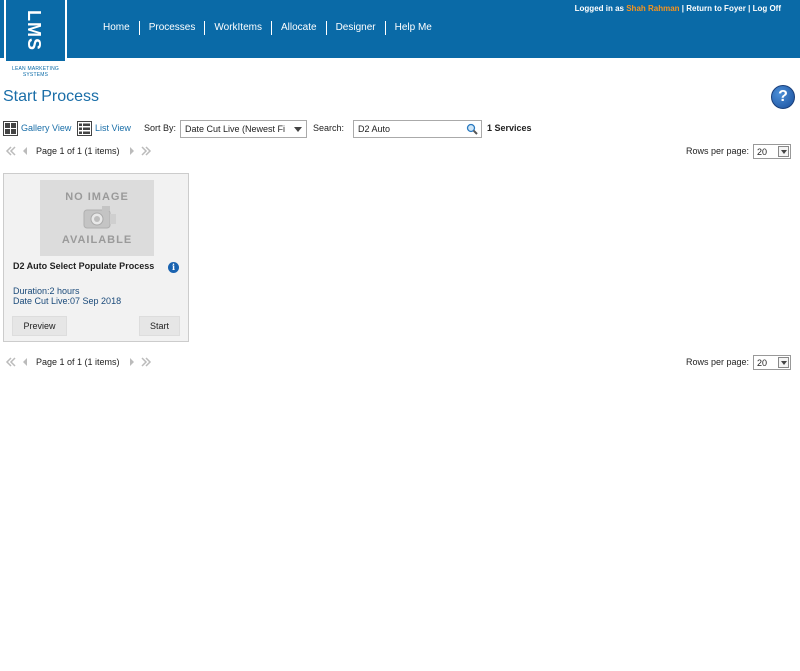 Image resolution: width=800 pixels, height=671 pixels. Describe the element at coordinates (235, 129) in the screenshot. I see `sort-by-value: Date Cut Live (Newest Fi` at that location.